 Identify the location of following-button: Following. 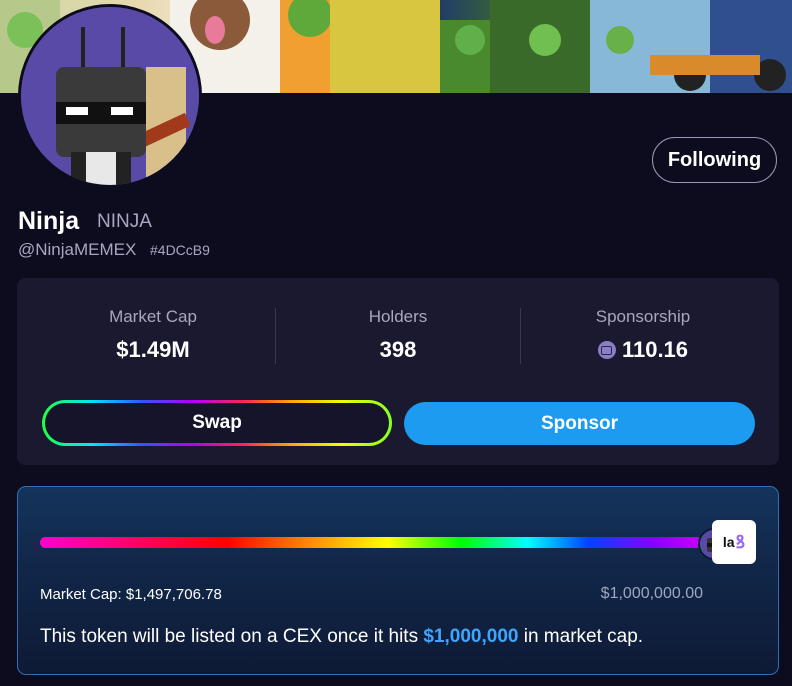
(714, 160).